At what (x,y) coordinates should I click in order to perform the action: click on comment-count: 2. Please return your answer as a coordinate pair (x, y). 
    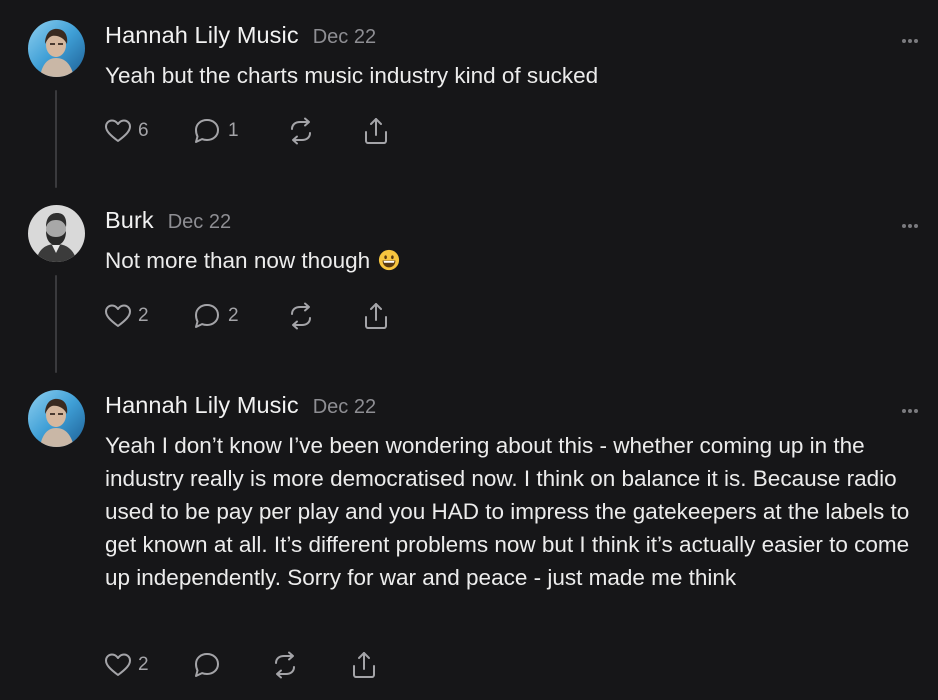
    Looking at the image, I should click on (233, 315).